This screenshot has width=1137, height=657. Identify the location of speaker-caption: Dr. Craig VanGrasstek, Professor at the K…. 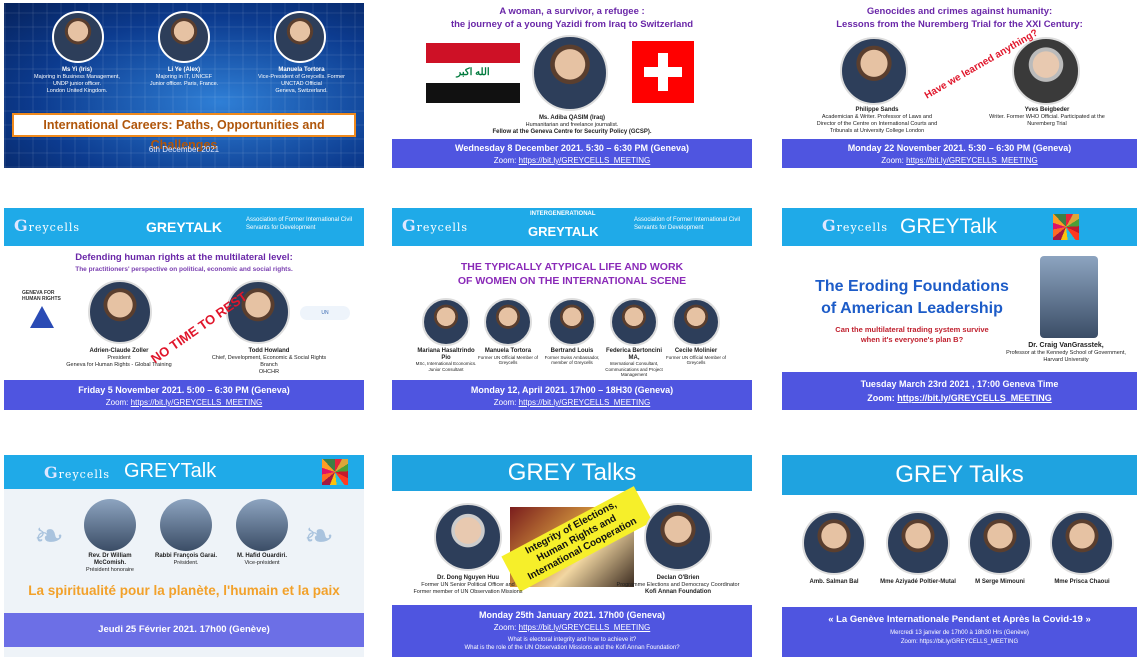
(1066, 352).